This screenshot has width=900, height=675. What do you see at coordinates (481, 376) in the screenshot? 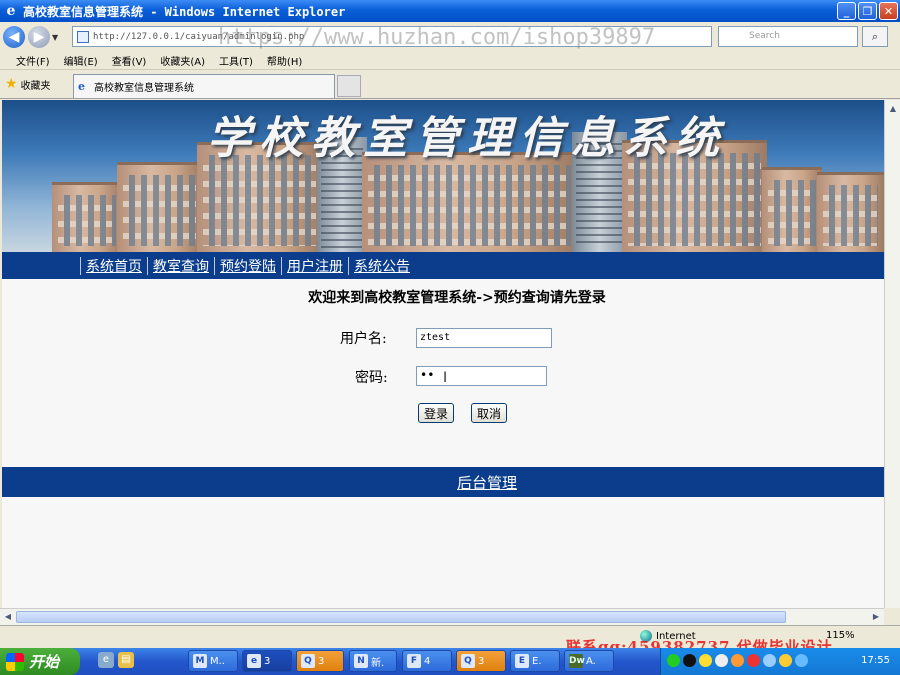
I see `password-field: ••` at bounding box center [481, 376].